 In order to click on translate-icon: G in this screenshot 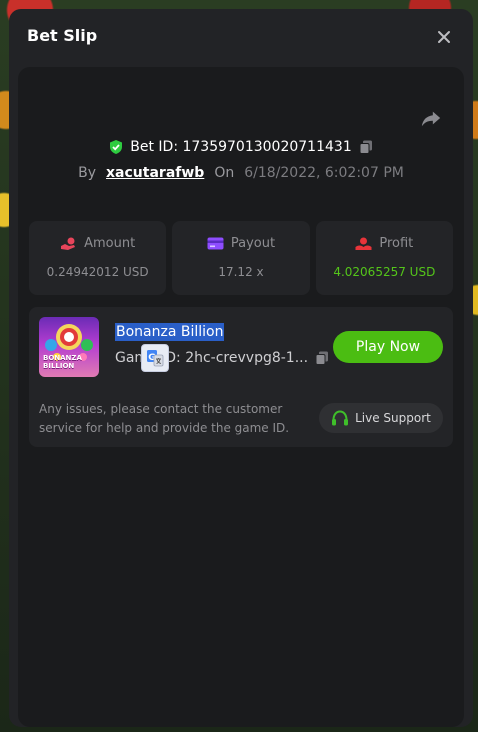, I will do `click(155, 358)`.